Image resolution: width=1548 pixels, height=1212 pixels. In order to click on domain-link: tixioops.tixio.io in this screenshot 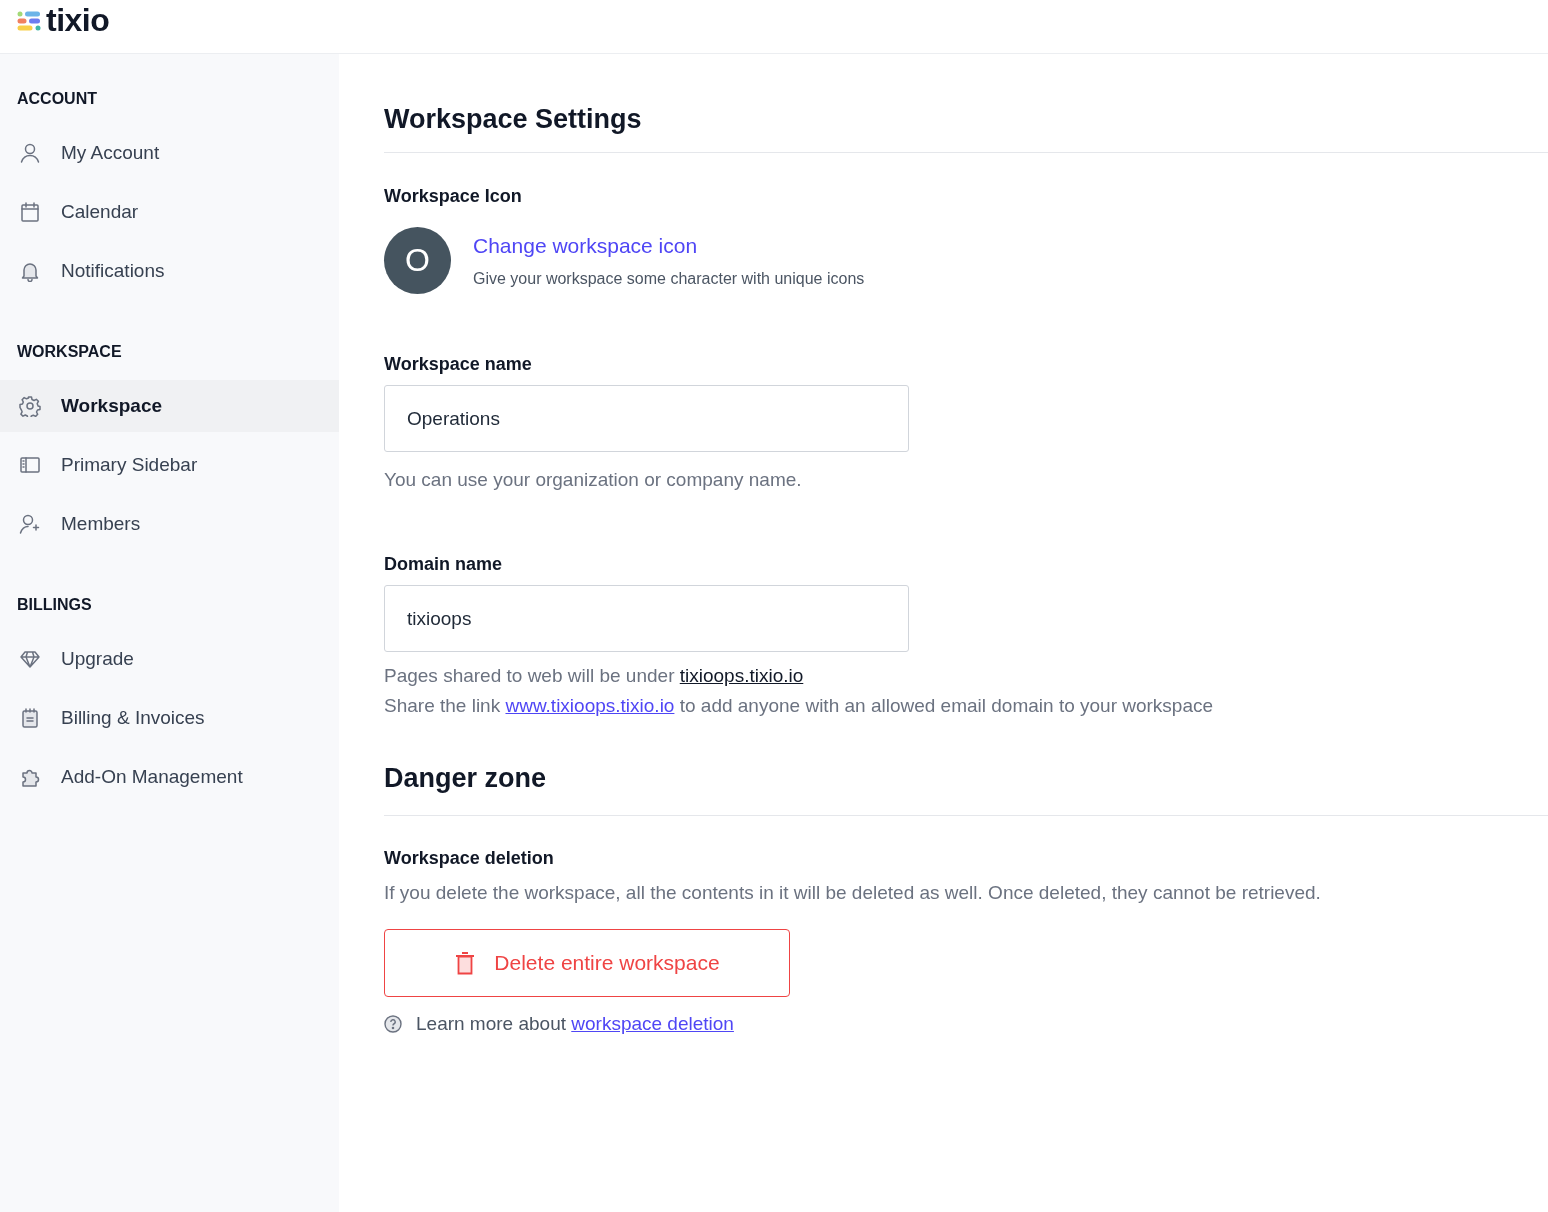, I will do `click(741, 675)`.